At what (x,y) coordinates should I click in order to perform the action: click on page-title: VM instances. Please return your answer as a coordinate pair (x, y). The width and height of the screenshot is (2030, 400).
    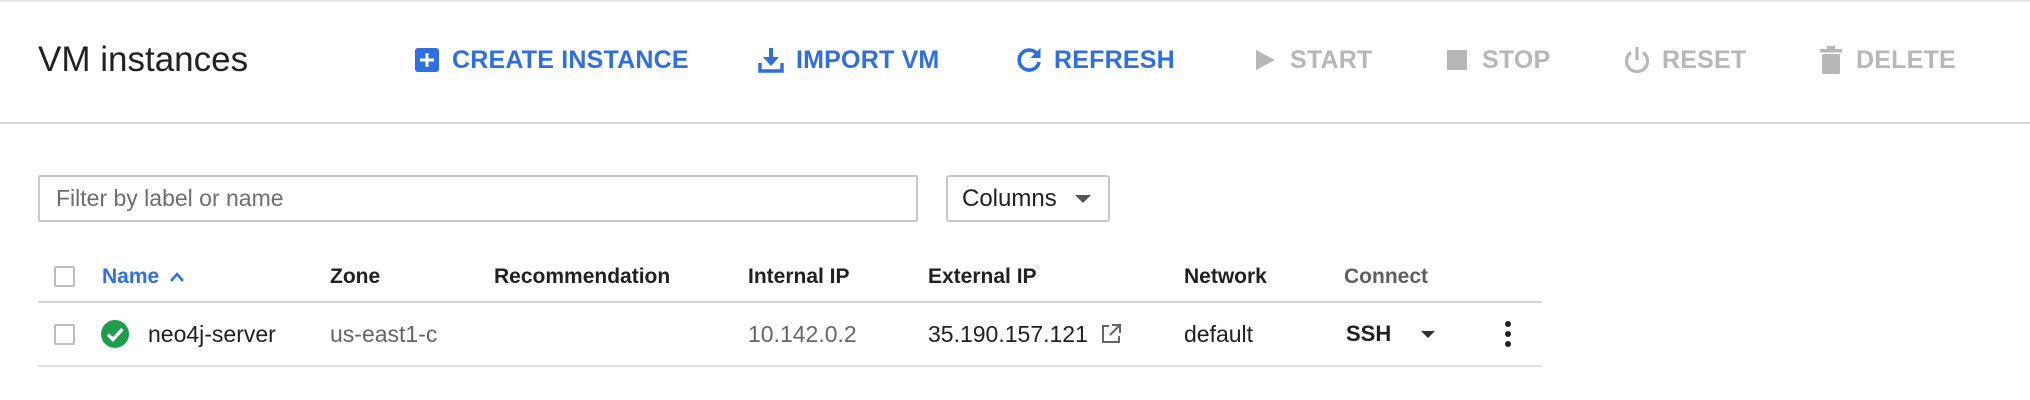
    Looking at the image, I should click on (143, 59).